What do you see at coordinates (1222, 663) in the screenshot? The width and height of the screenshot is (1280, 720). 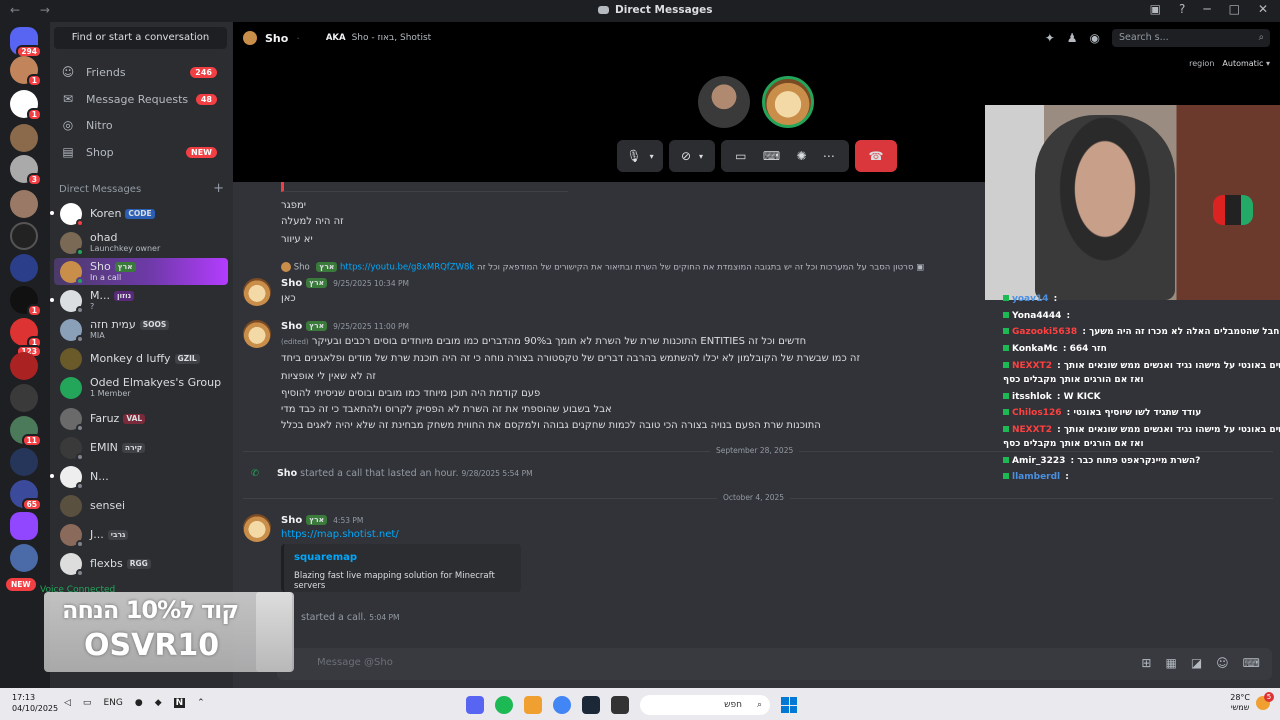 I see `emoji-icon: ☺` at bounding box center [1222, 663].